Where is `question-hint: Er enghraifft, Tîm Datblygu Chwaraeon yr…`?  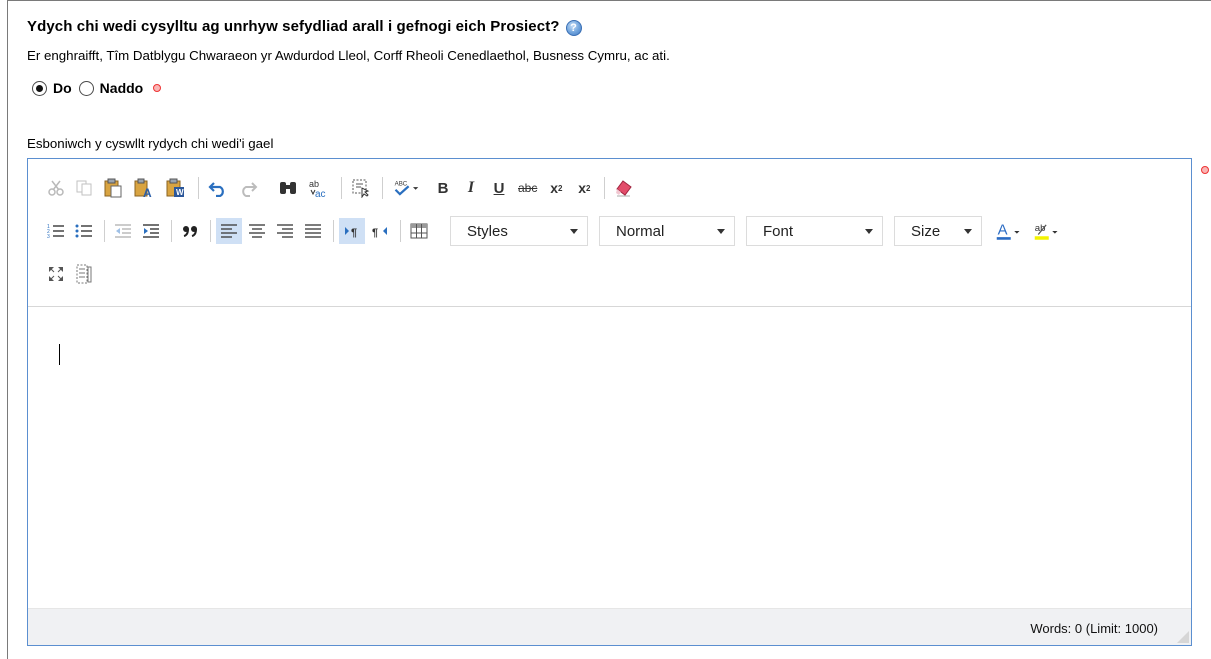 question-hint: Er enghraifft, Tîm Datblygu Chwaraeon yr… is located at coordinates (348, 55).